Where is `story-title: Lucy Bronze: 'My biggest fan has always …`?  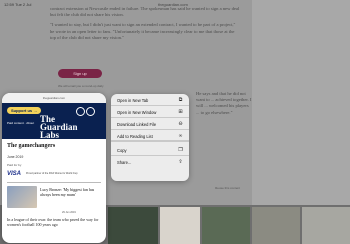 story-title: Lucy Bronze: 'My biggest fan has always … is located at coordinates (71, 192).